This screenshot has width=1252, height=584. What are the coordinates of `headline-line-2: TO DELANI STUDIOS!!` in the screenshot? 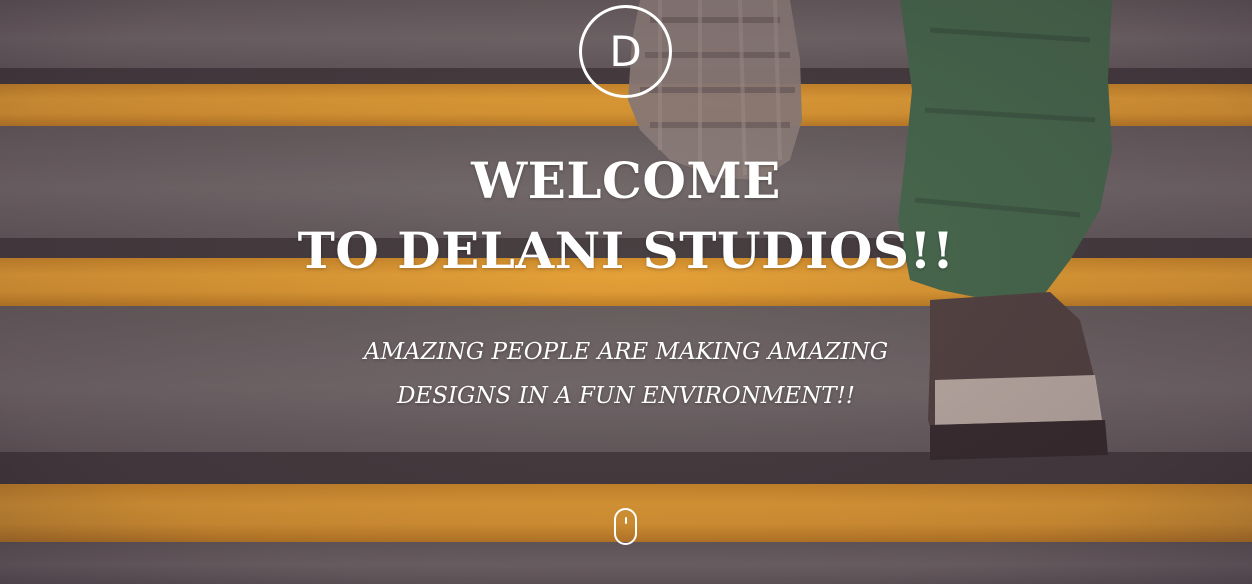 It's located at (626, 250).